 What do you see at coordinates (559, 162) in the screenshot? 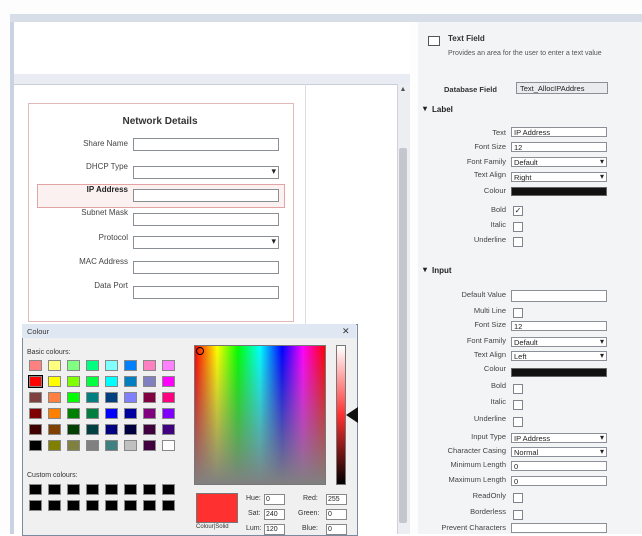
I see `label-font-family-dropdown: Default` at bounding box center [559, 162].